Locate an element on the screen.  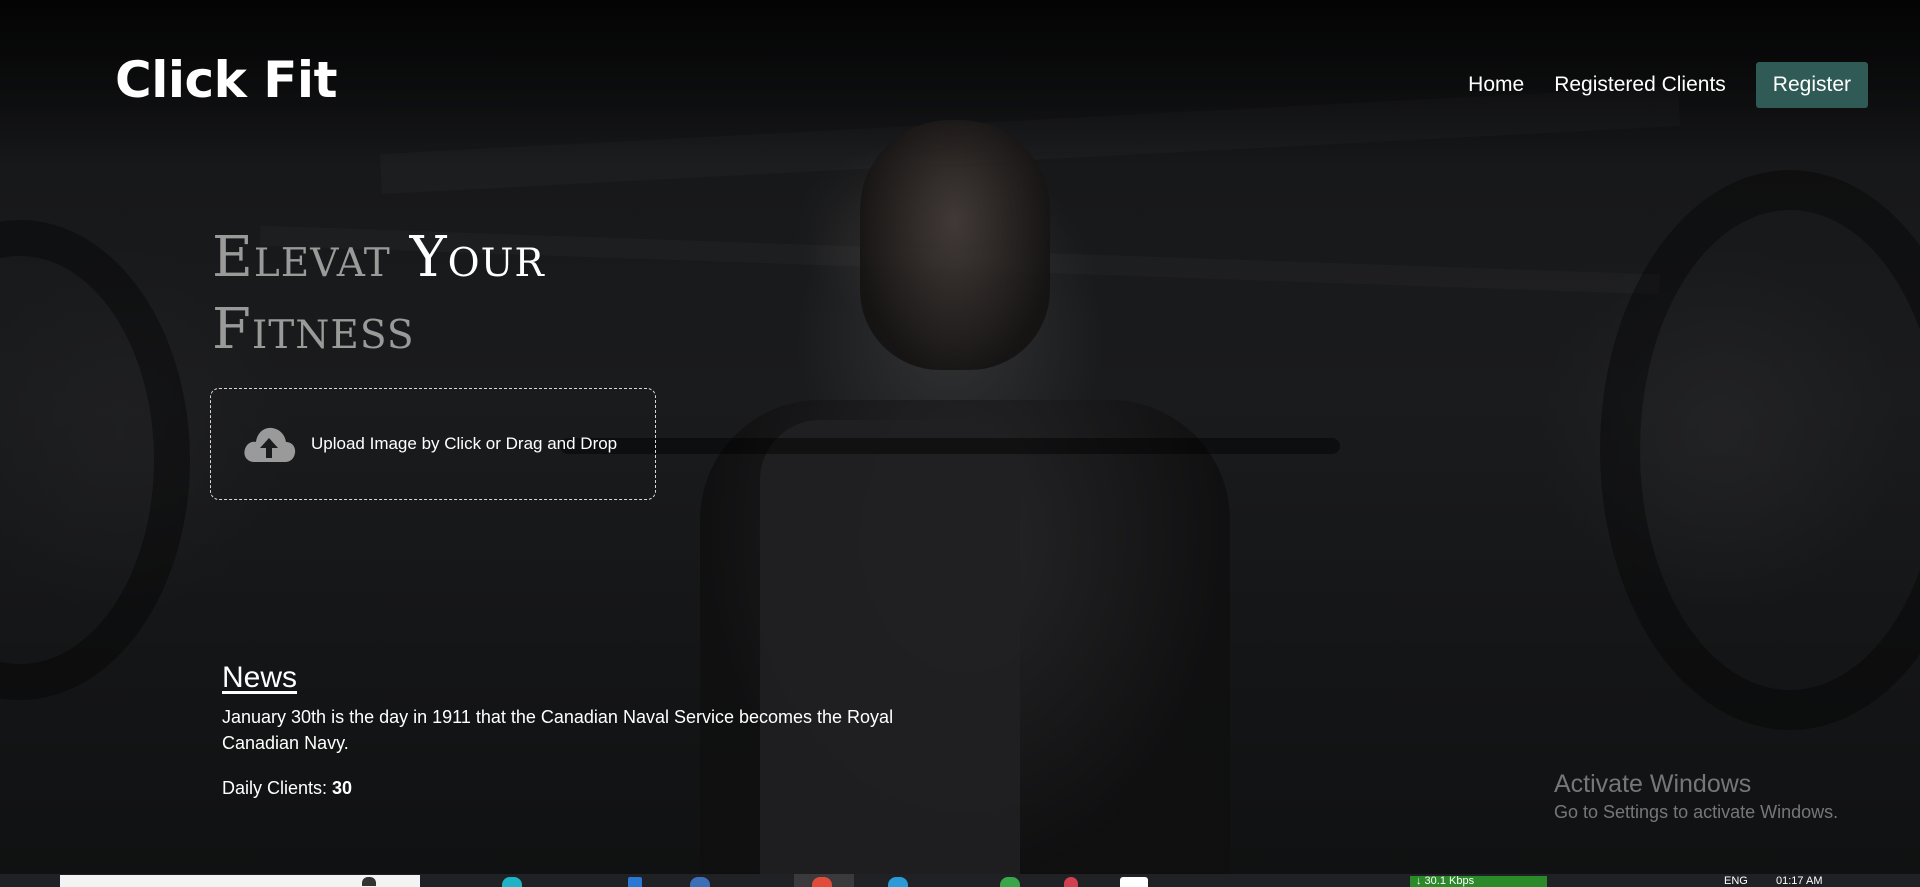
weight-plate-right is located at coordinates (1760, 450).